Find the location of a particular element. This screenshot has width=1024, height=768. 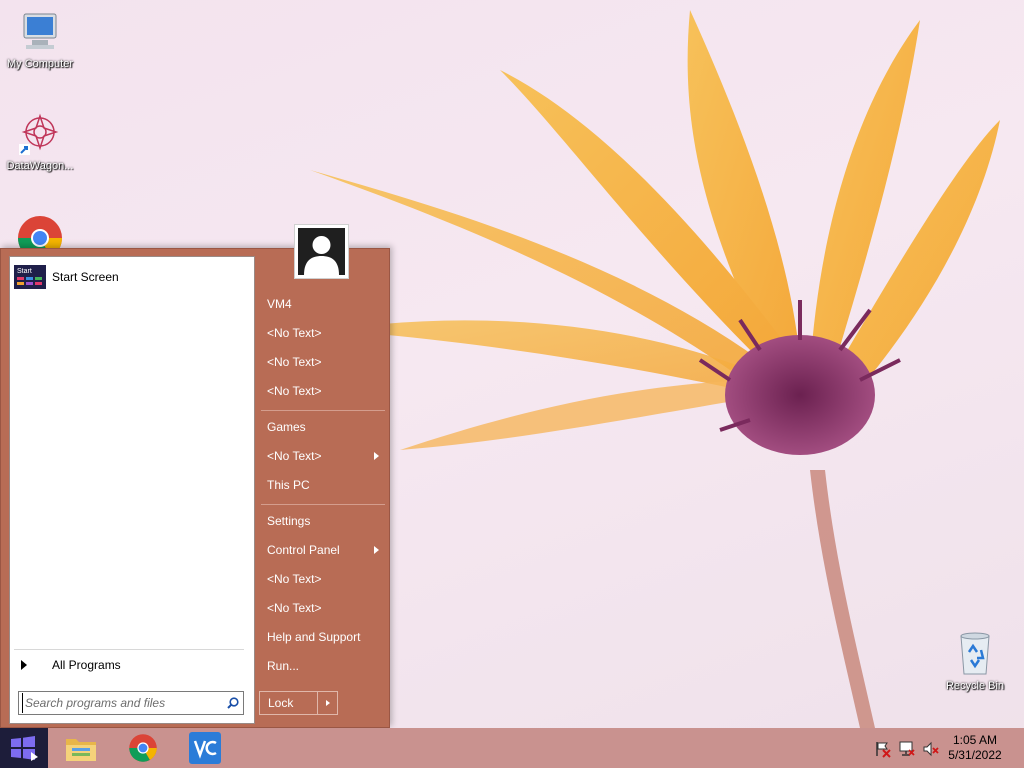

vnc-viewer-icon is located at coordinates (205, 748).